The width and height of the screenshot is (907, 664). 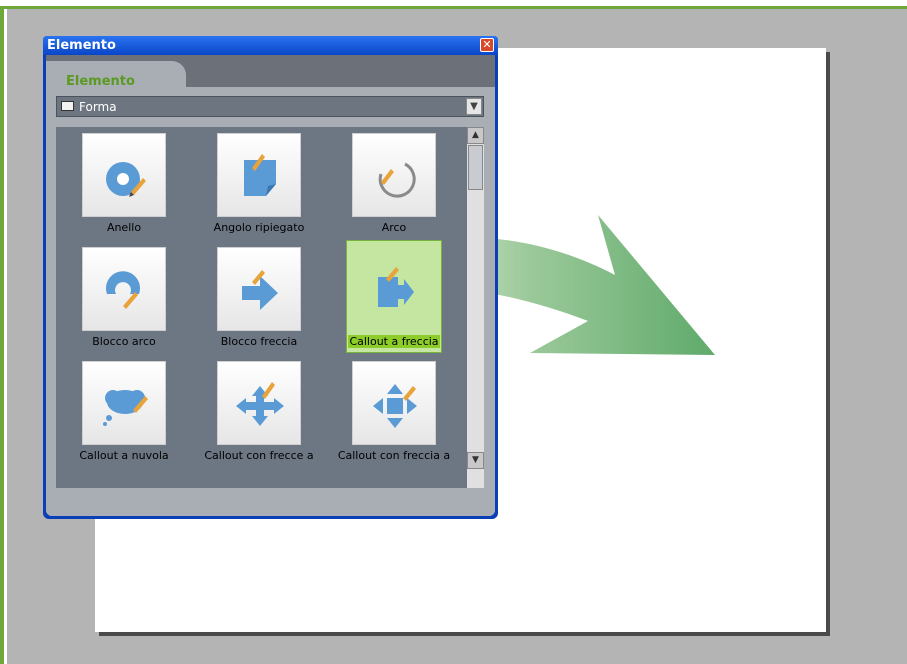 I want to click on cloud-callout-icon, so click(x=125, y=408).